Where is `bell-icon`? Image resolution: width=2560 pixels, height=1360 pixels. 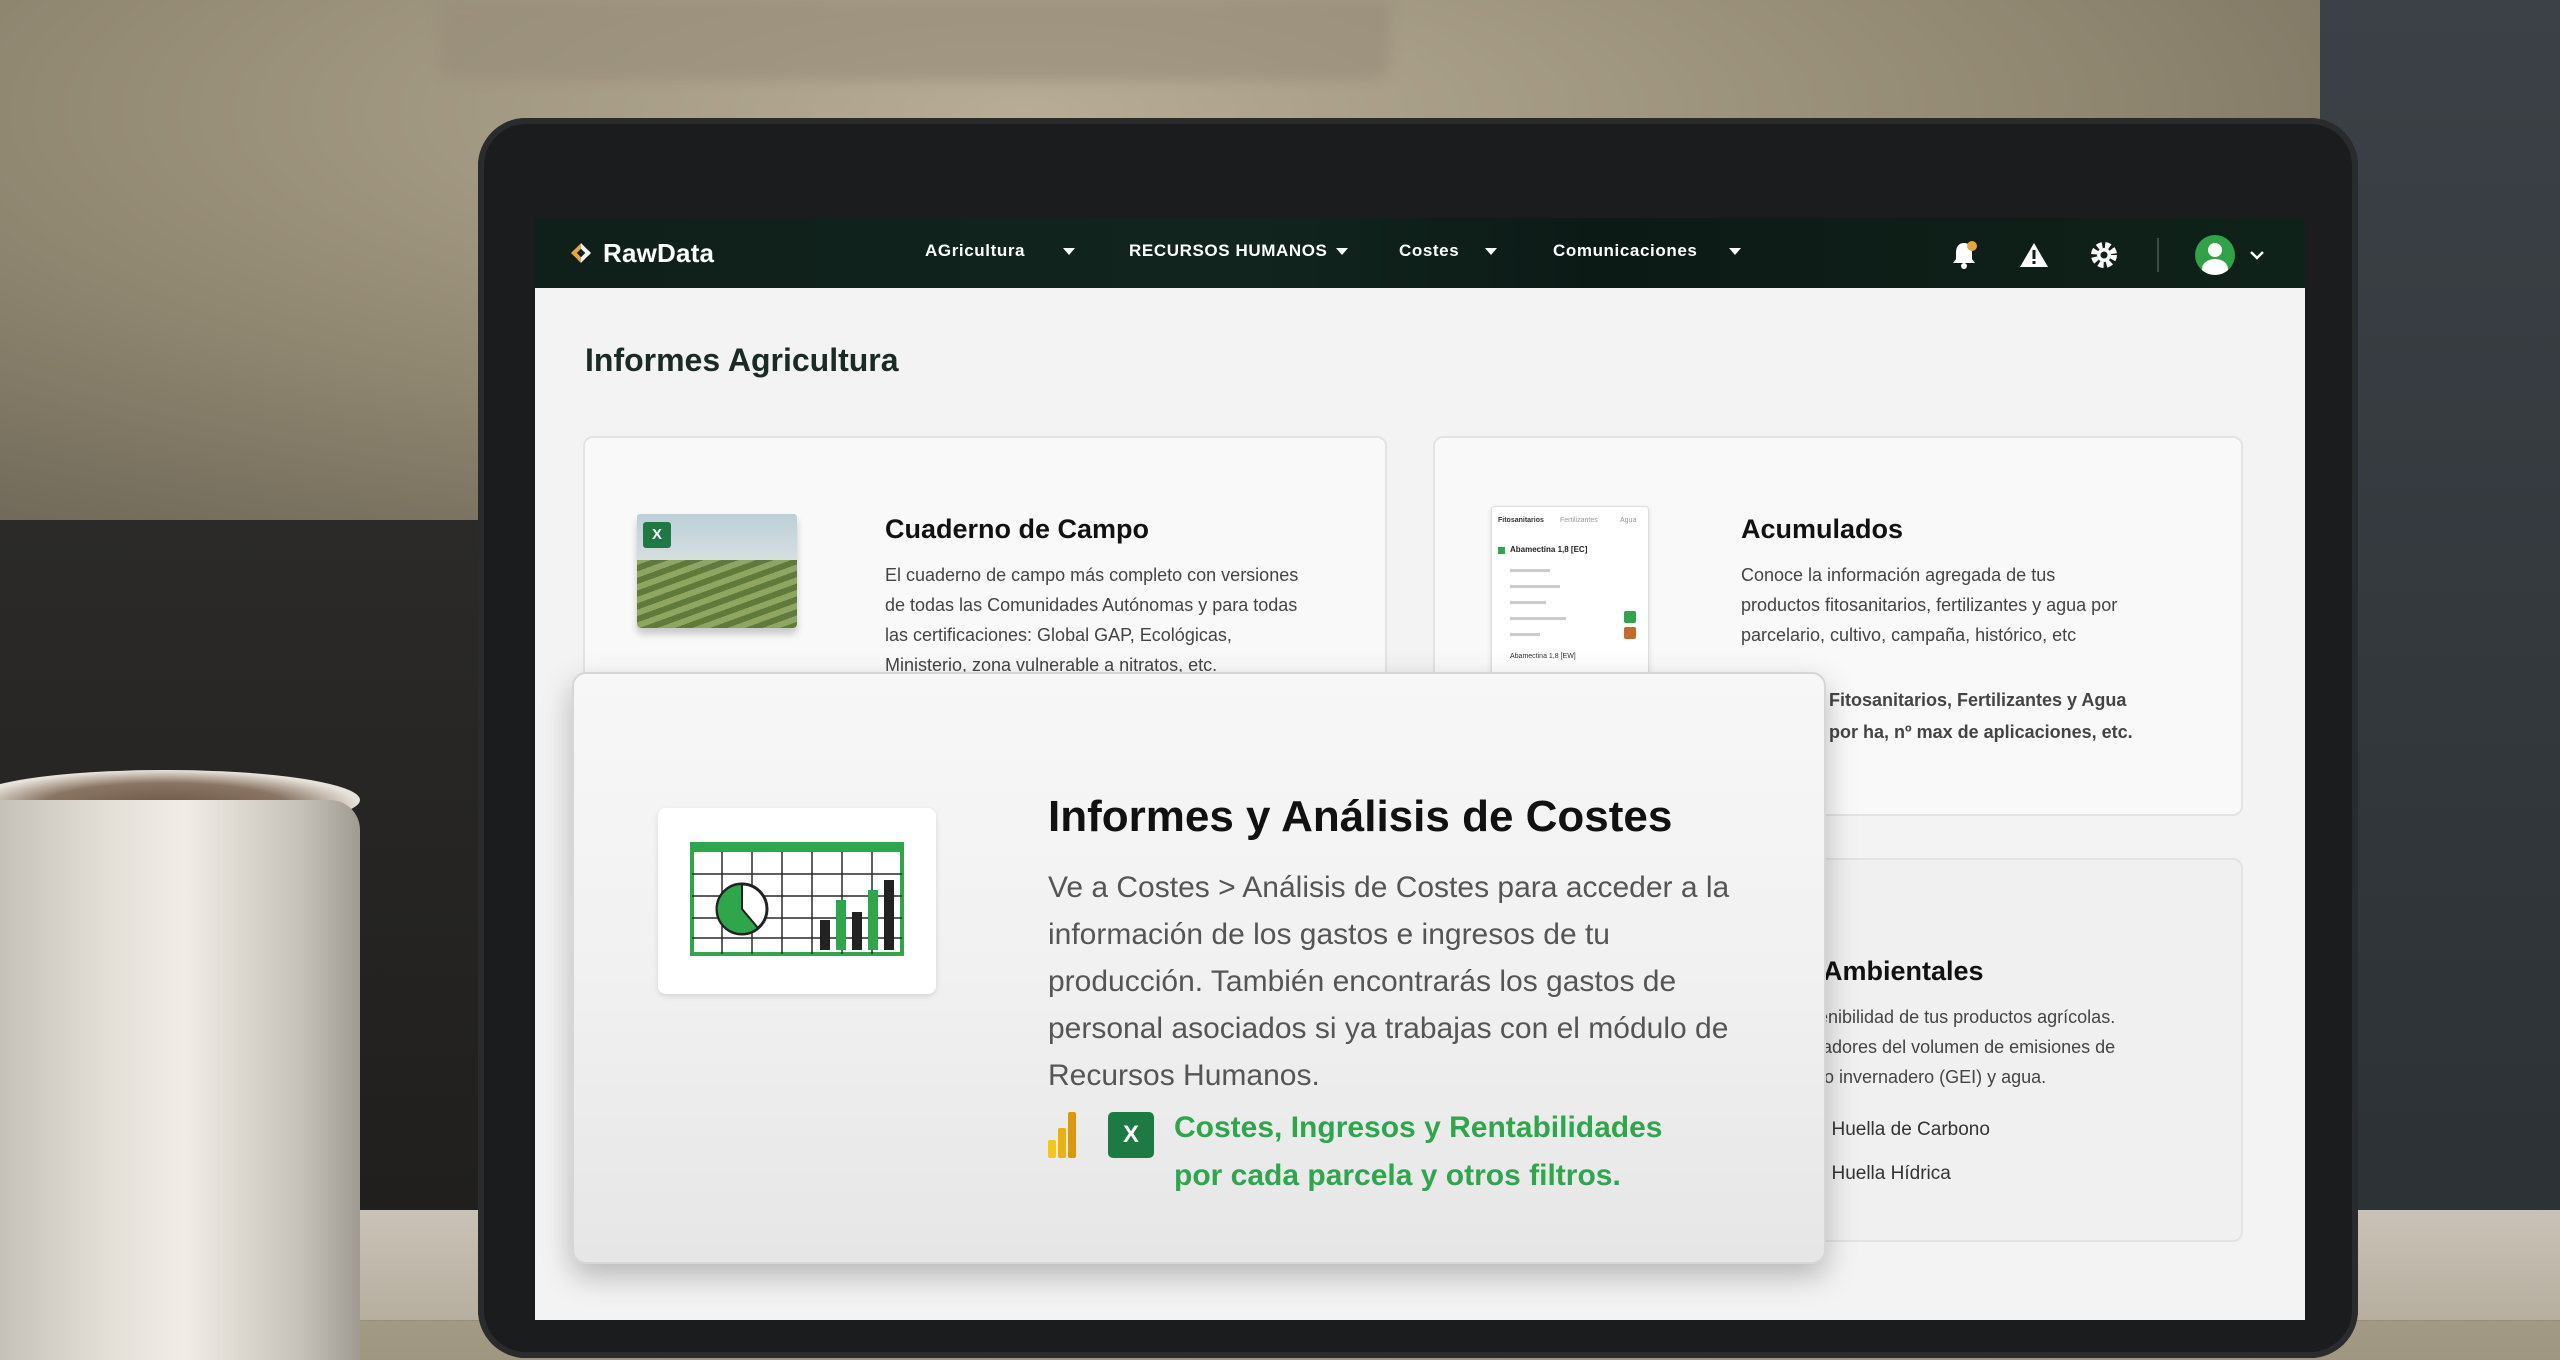
bell-icon is located at coordinates (1964, 255).